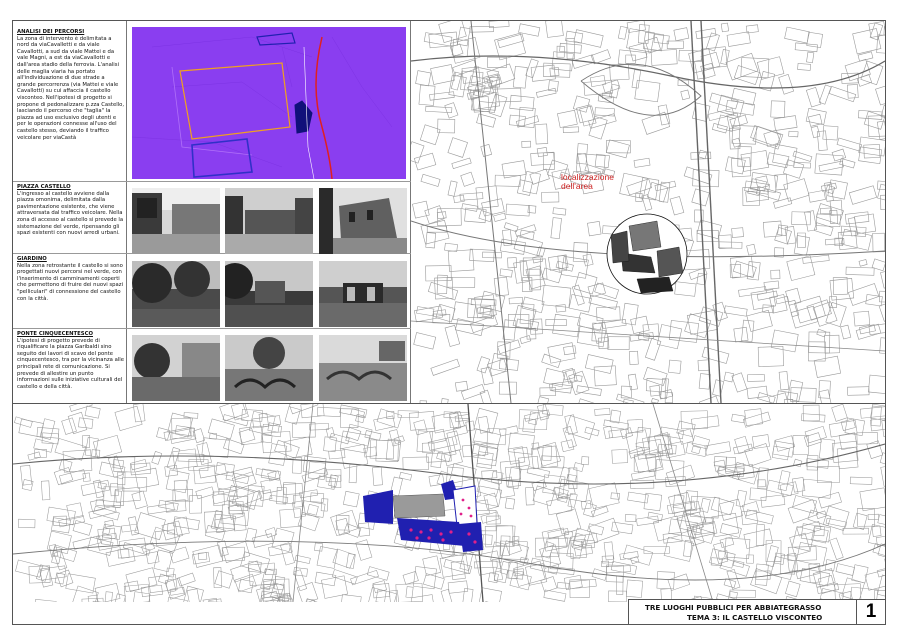  I want to click on section-title: ANALISI DEI PERCORSI, so click(51, 32).